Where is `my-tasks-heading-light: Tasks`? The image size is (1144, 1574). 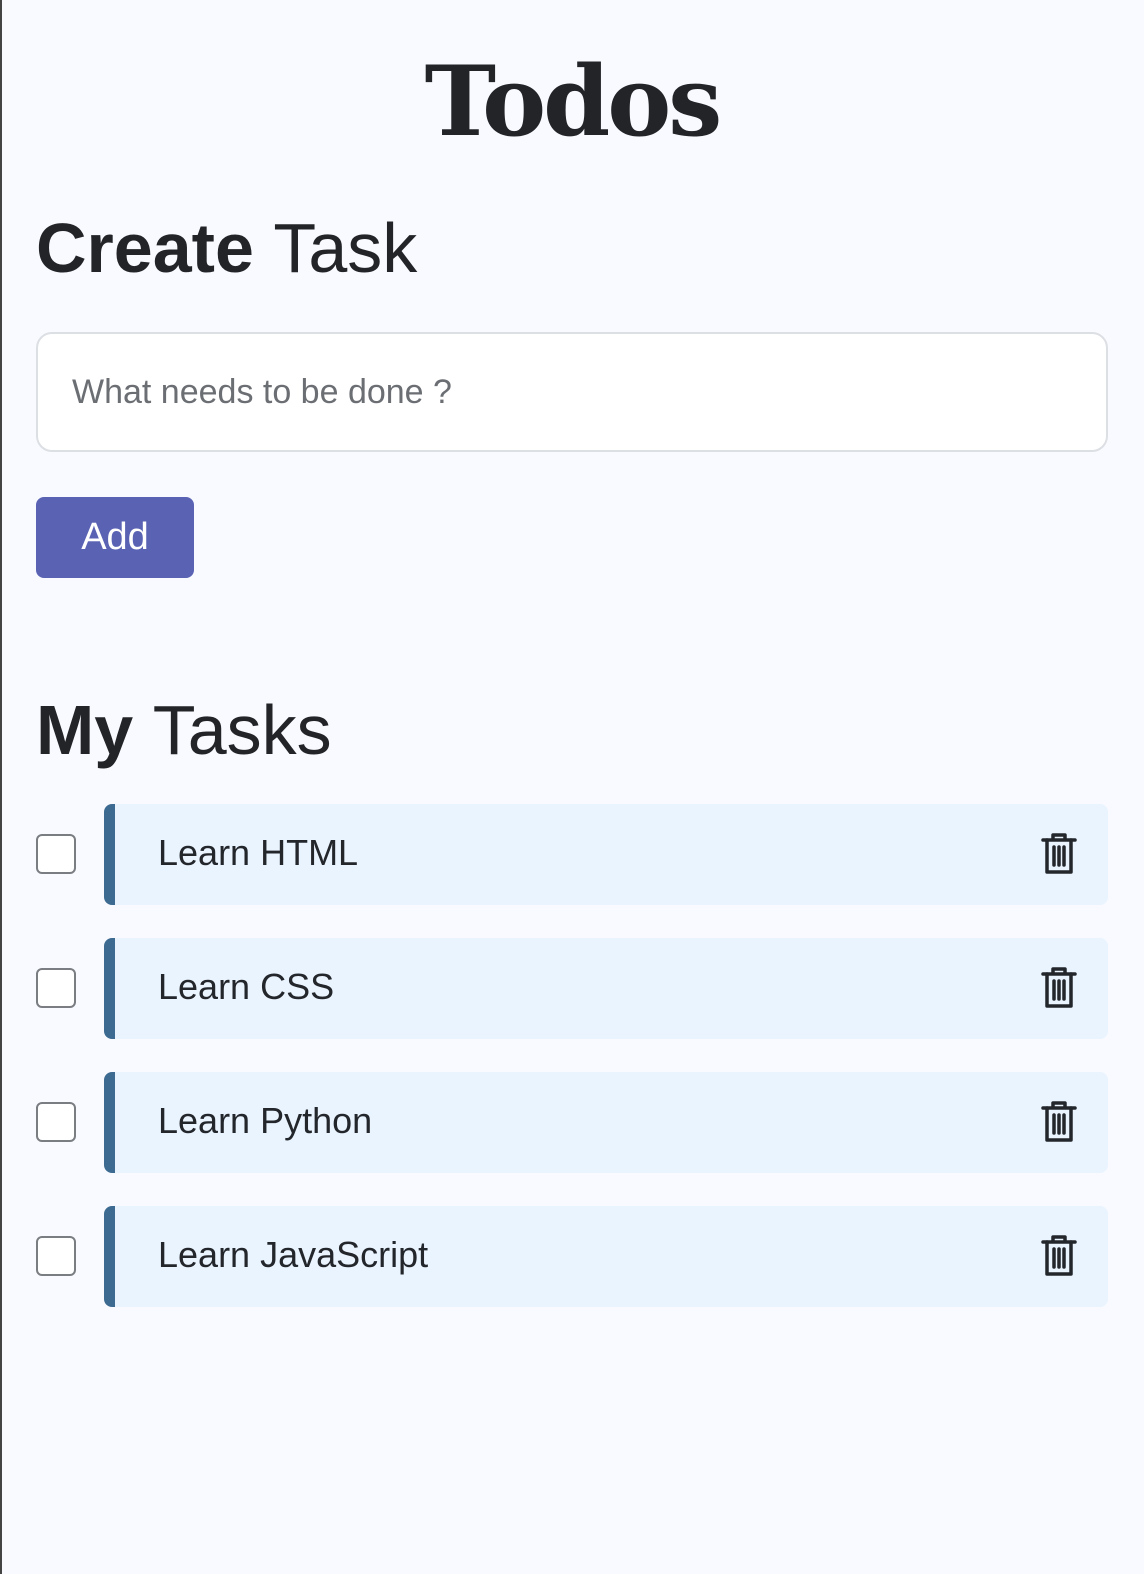
my-tasks-heading-light: Tasks is located at coordinates (242, 730).